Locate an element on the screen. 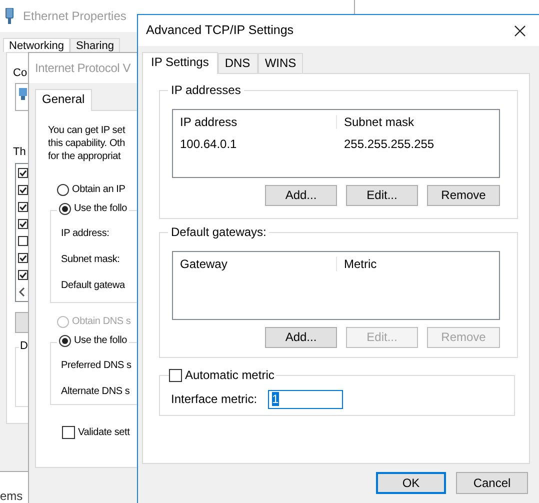 The image size is (539, 503). tab: General is located at coordinates (63, 100).